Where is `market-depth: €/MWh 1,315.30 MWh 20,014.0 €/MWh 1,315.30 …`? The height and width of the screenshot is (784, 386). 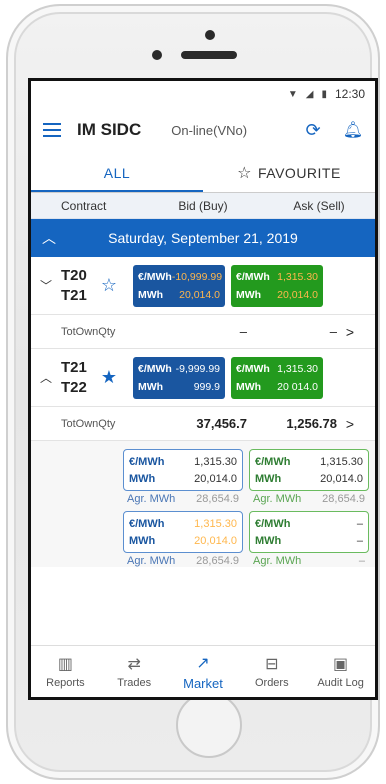 market-depth: €/MWh 1,315.30 MWh 20,014.0 €/MWh 1,315.30 … is located at coordinates (203, 504).